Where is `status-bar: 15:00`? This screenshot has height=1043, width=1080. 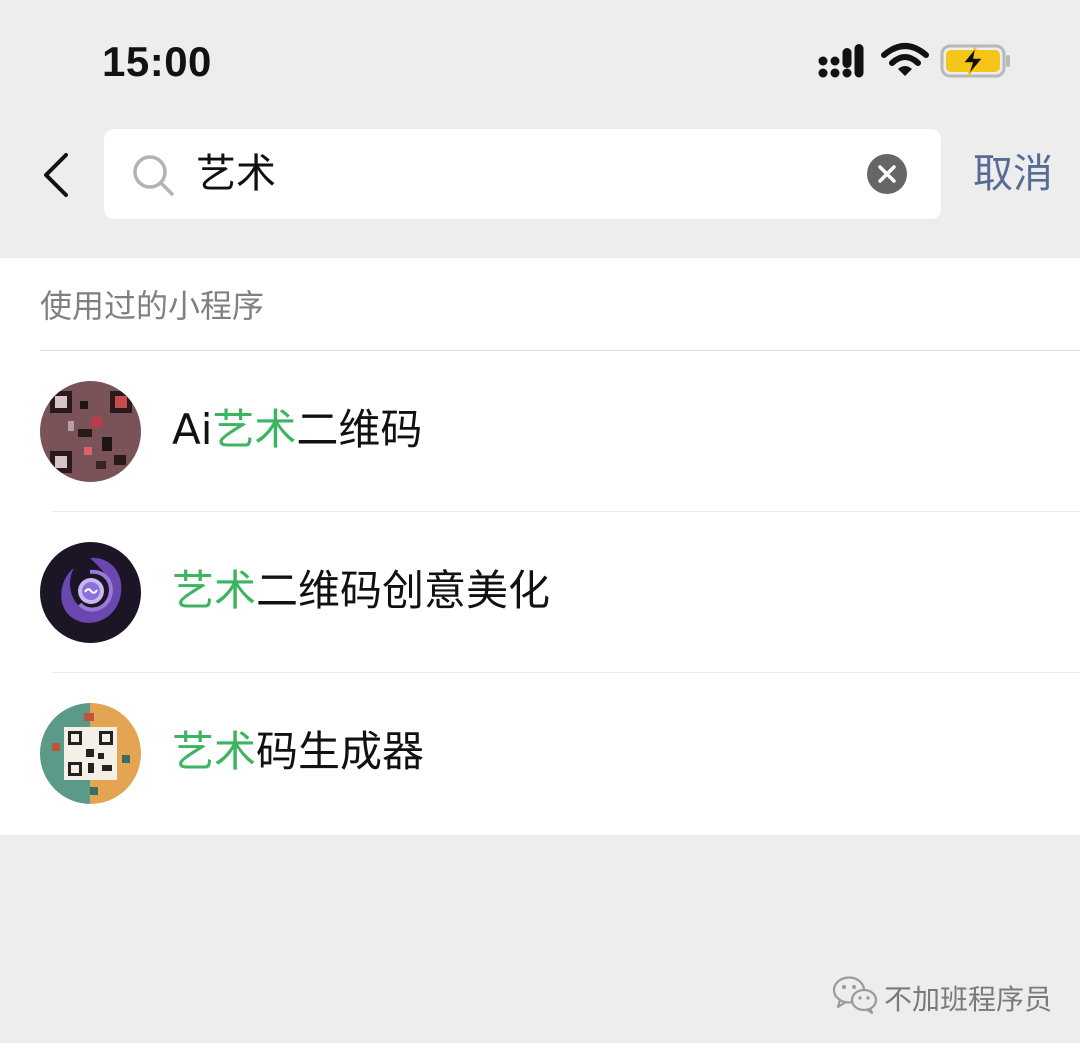 status-bar: 15:00 is located at coordinates (540, 60).